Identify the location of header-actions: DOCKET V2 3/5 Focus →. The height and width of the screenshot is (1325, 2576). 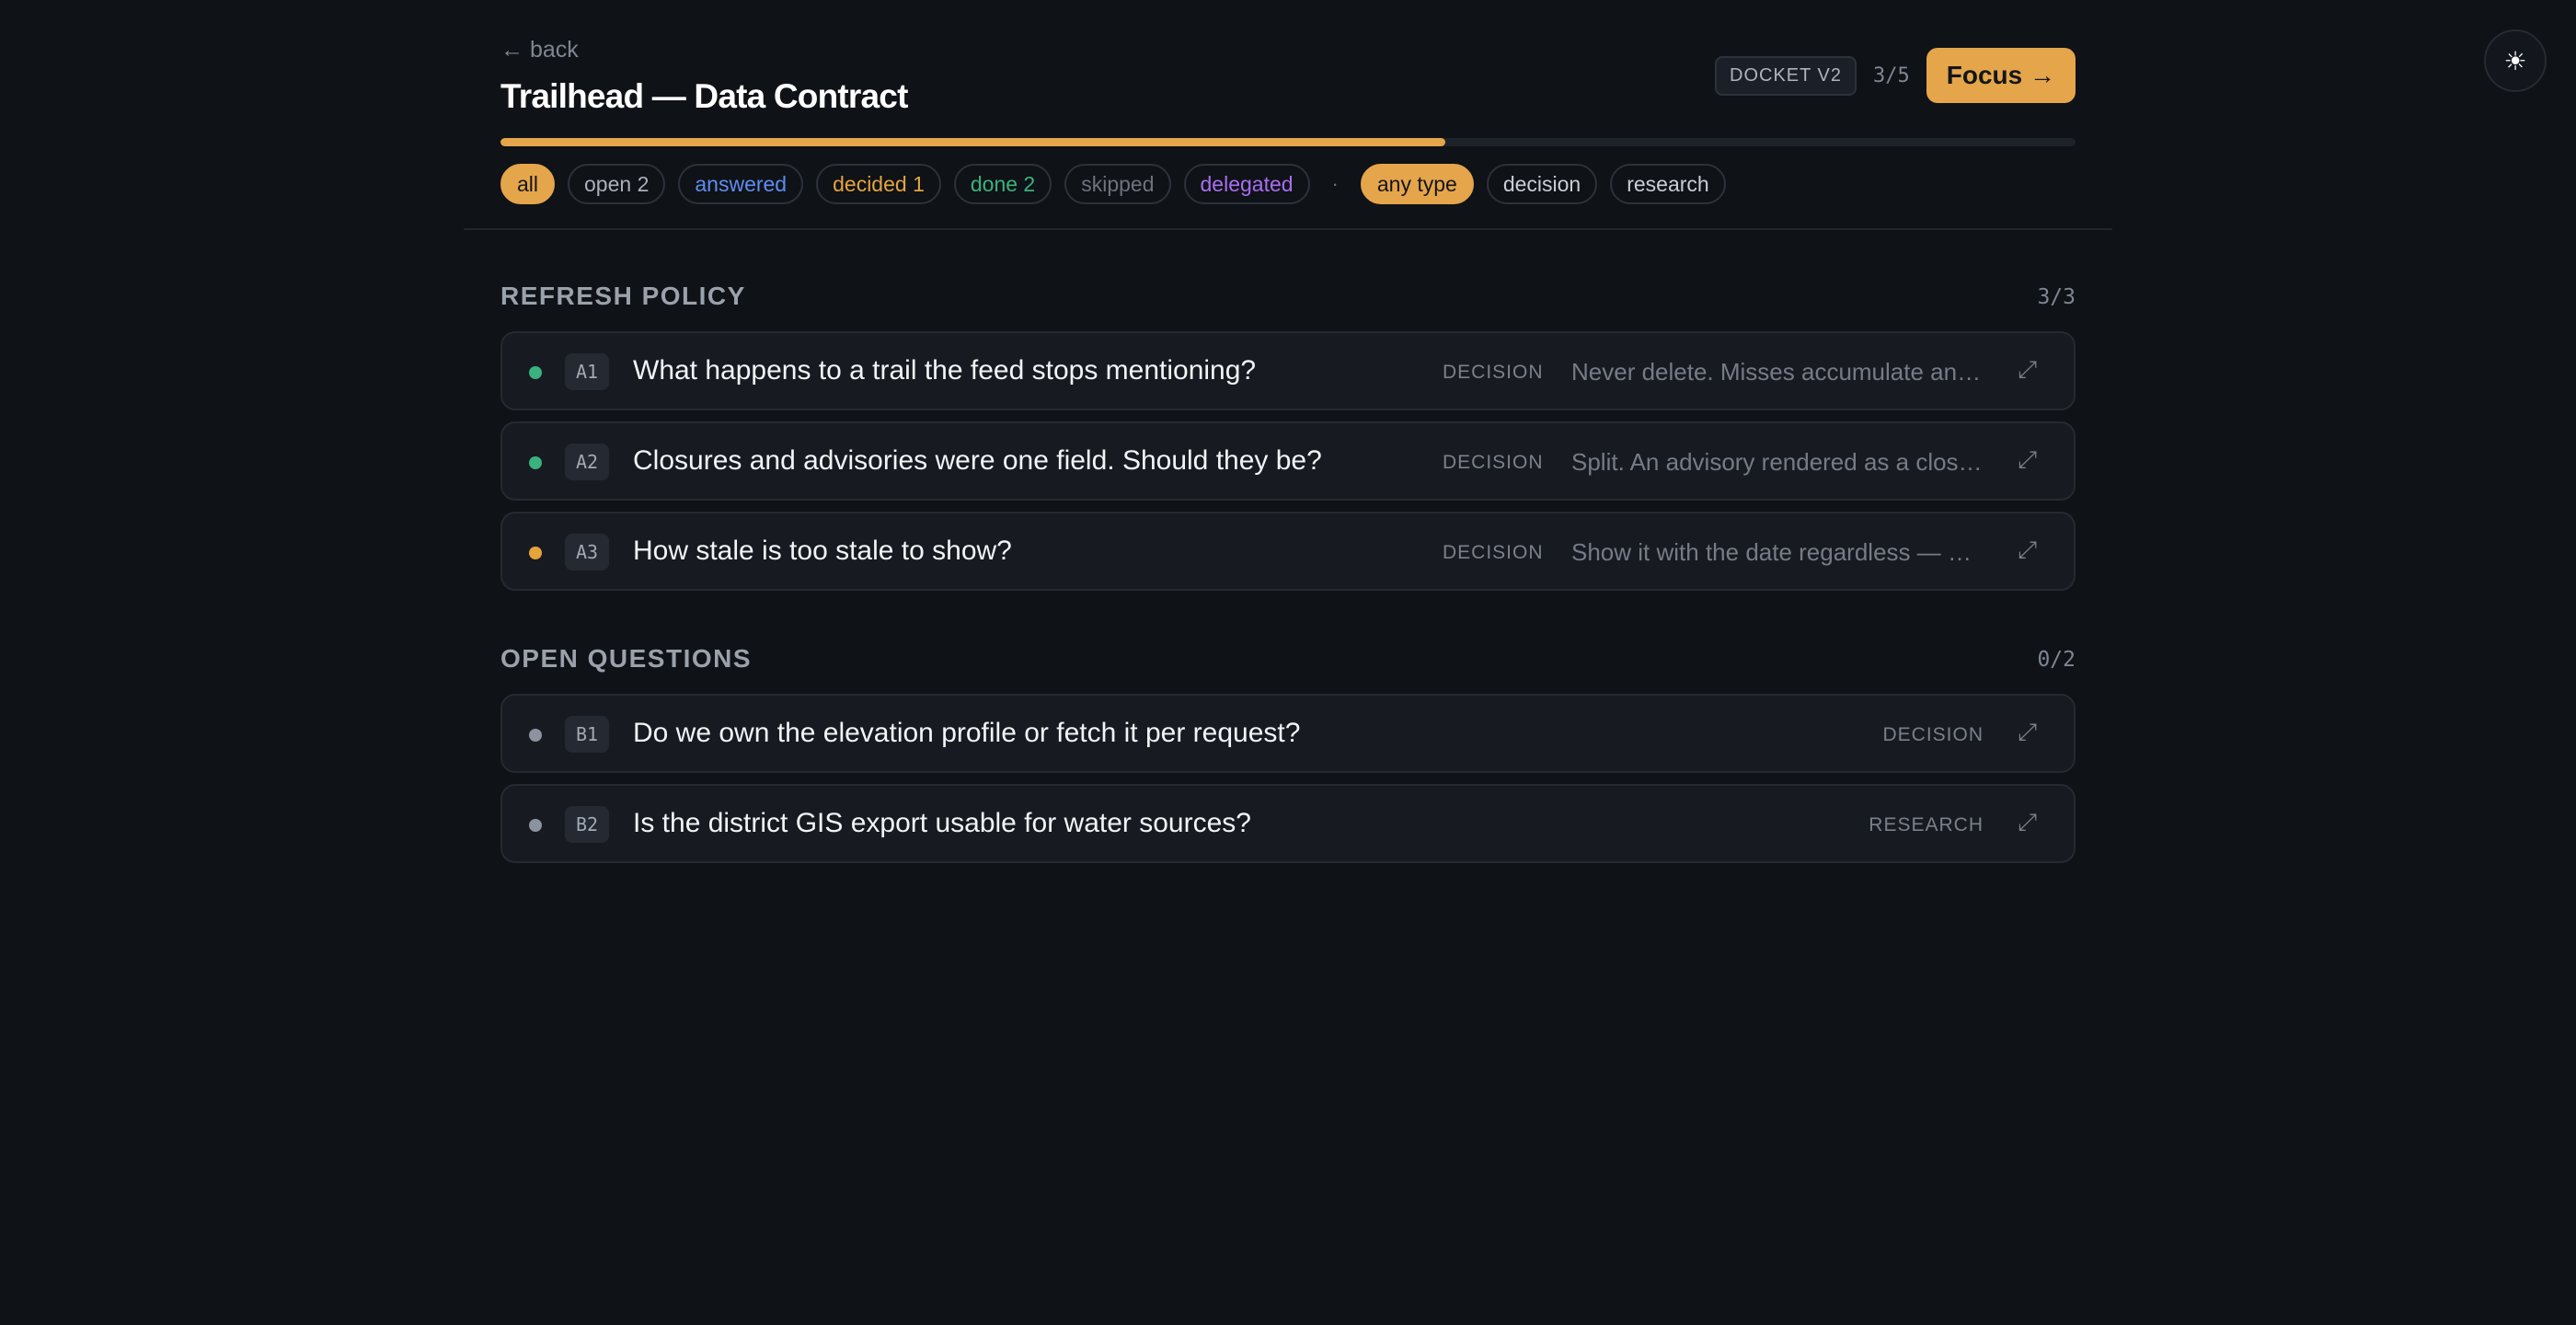
(1895, 75).